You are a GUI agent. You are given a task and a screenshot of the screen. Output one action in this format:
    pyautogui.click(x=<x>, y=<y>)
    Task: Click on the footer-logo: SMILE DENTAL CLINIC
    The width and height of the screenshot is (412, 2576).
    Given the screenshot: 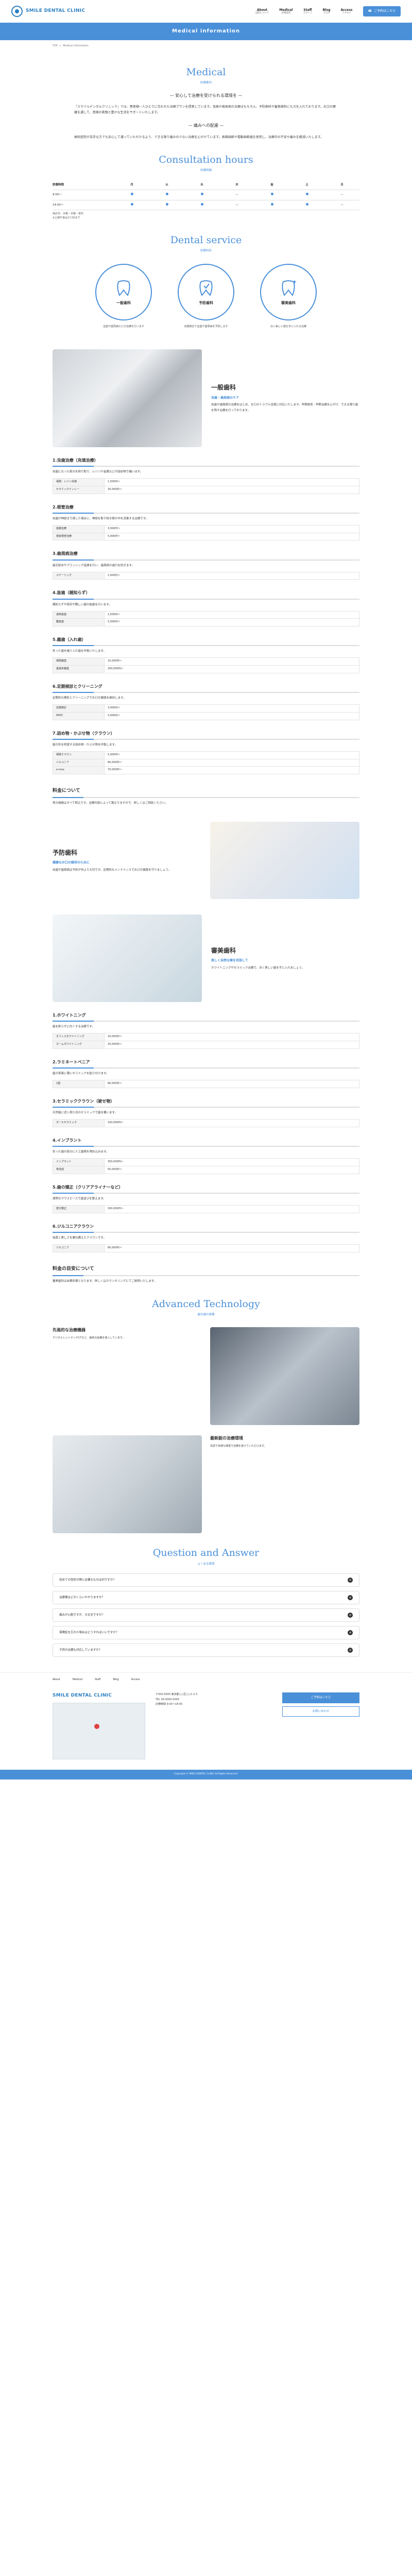 What is the action you would take?
    pyautogui.click(x=99, y=1696)
    